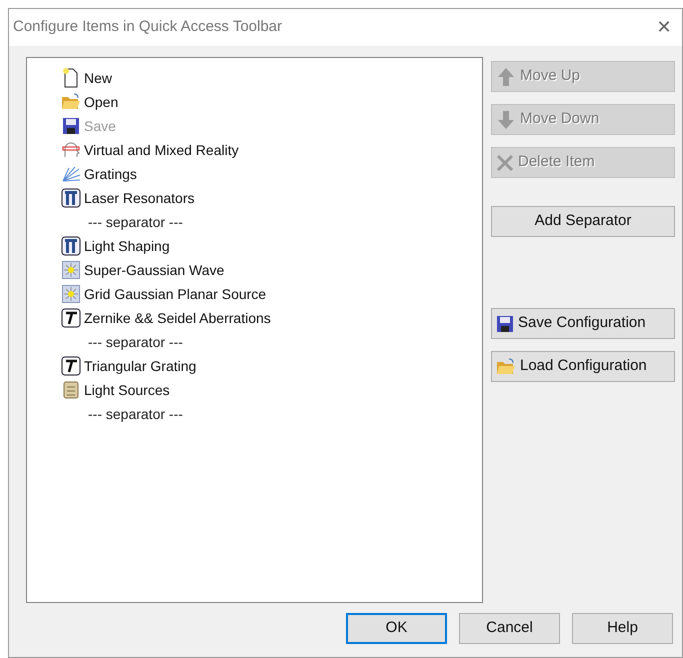 Image resolution: width=683 pixels, height=658 pixels. Describe the element at coordinates (71, 78) in the screenshot. I see `document-icon` at that location.